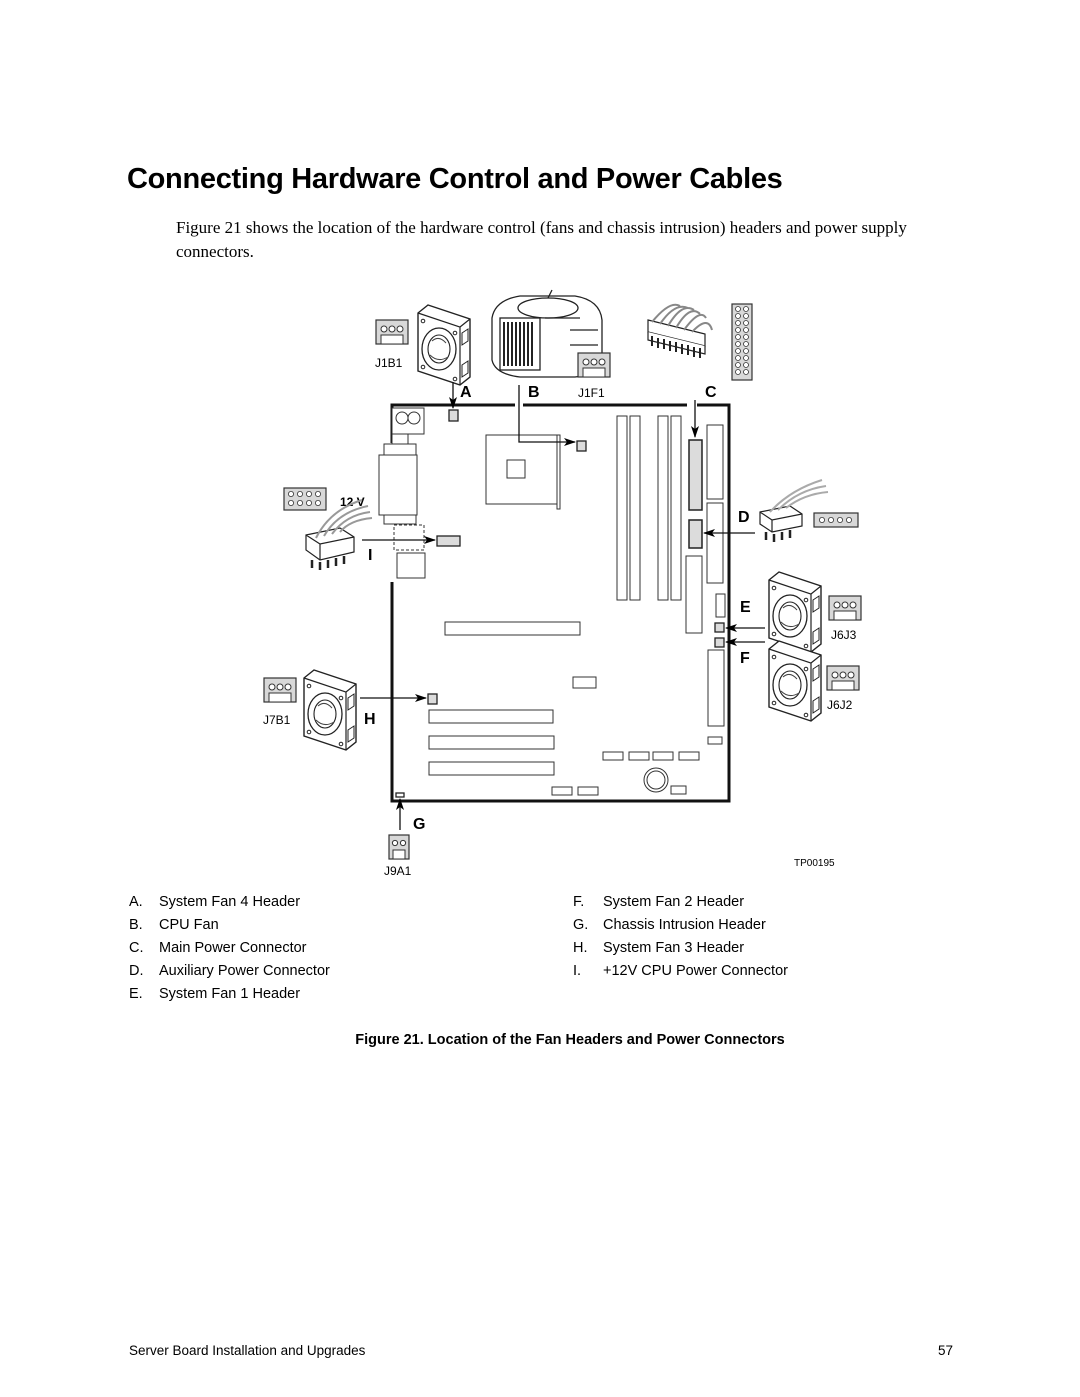  Describe the element at coordinates (399, 847) in the screenshot. I see `j9a1-header-icon` at that location.